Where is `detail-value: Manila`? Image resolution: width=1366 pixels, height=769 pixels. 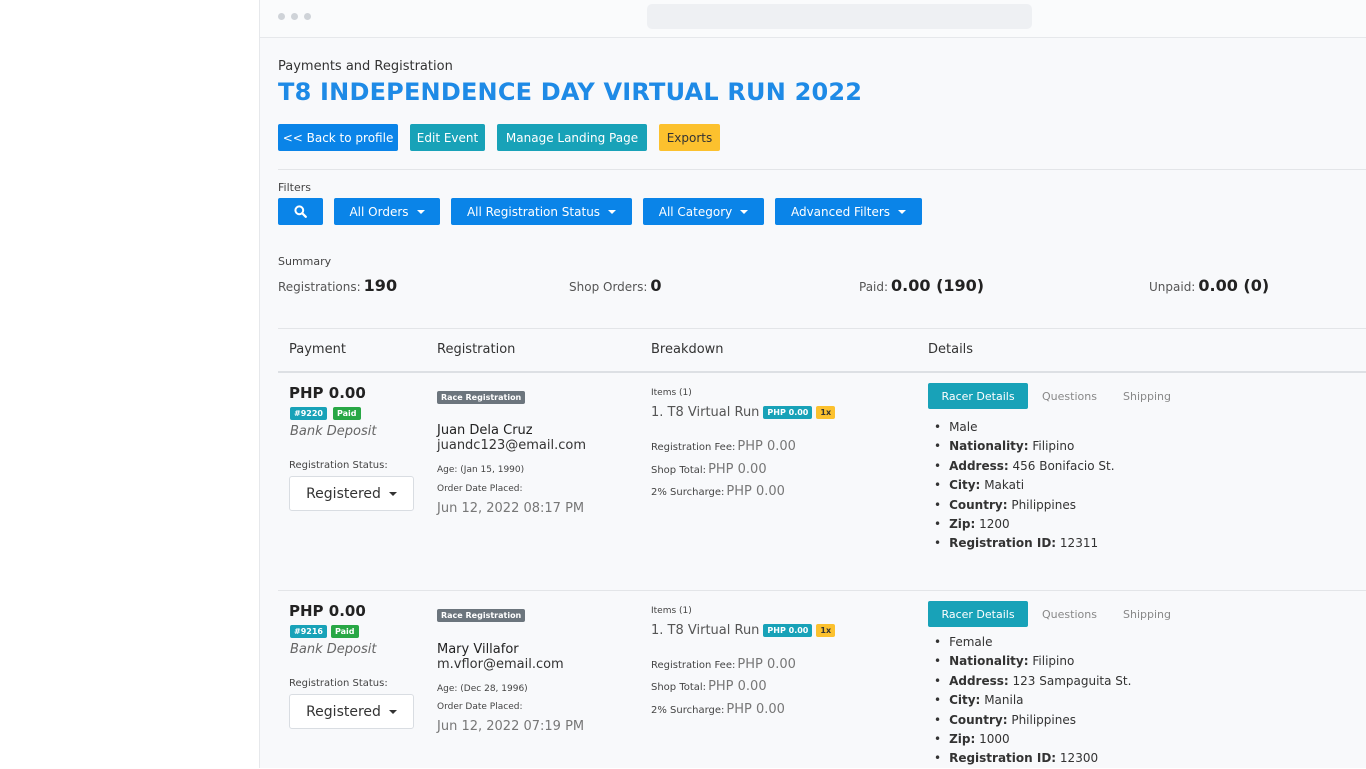 detail-value: Manila is located at coordinates (1004, 700).